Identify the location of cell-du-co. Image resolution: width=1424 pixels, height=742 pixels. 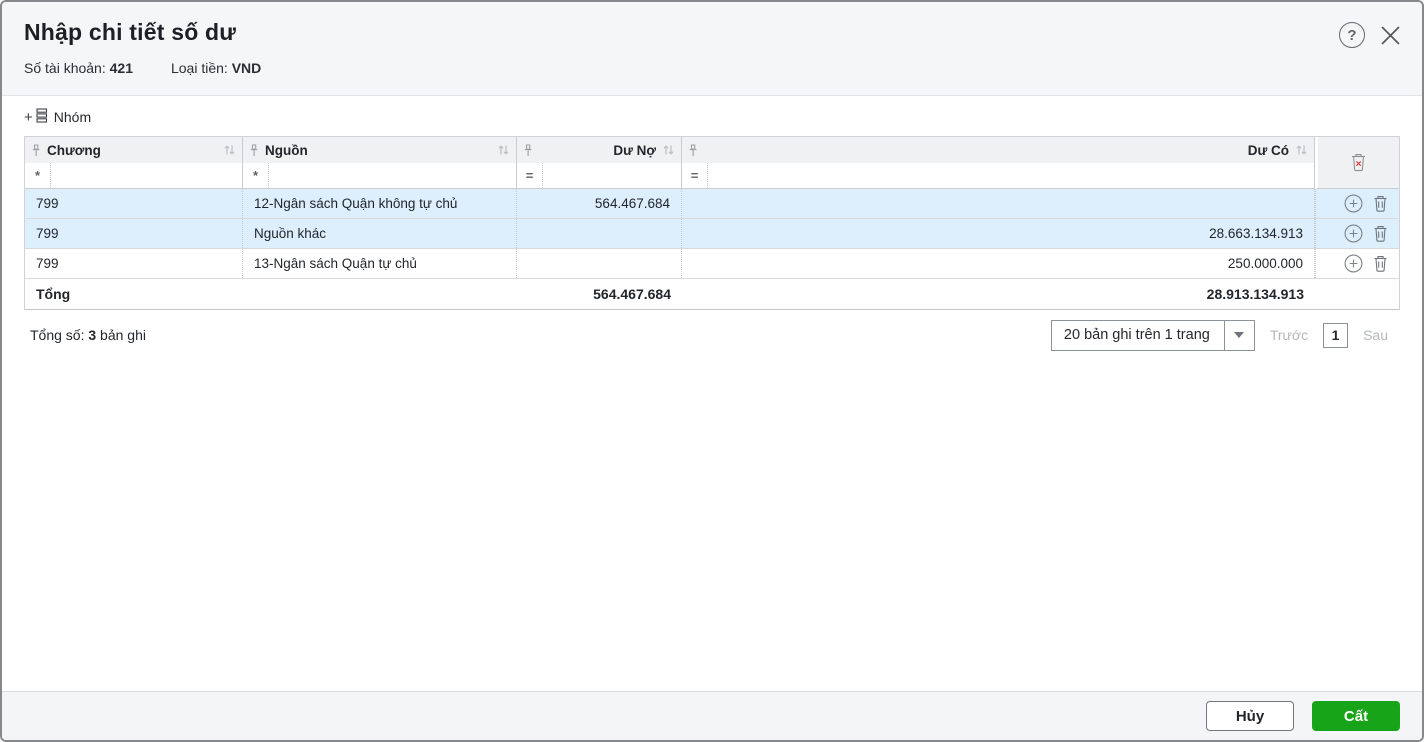
(998, 203).